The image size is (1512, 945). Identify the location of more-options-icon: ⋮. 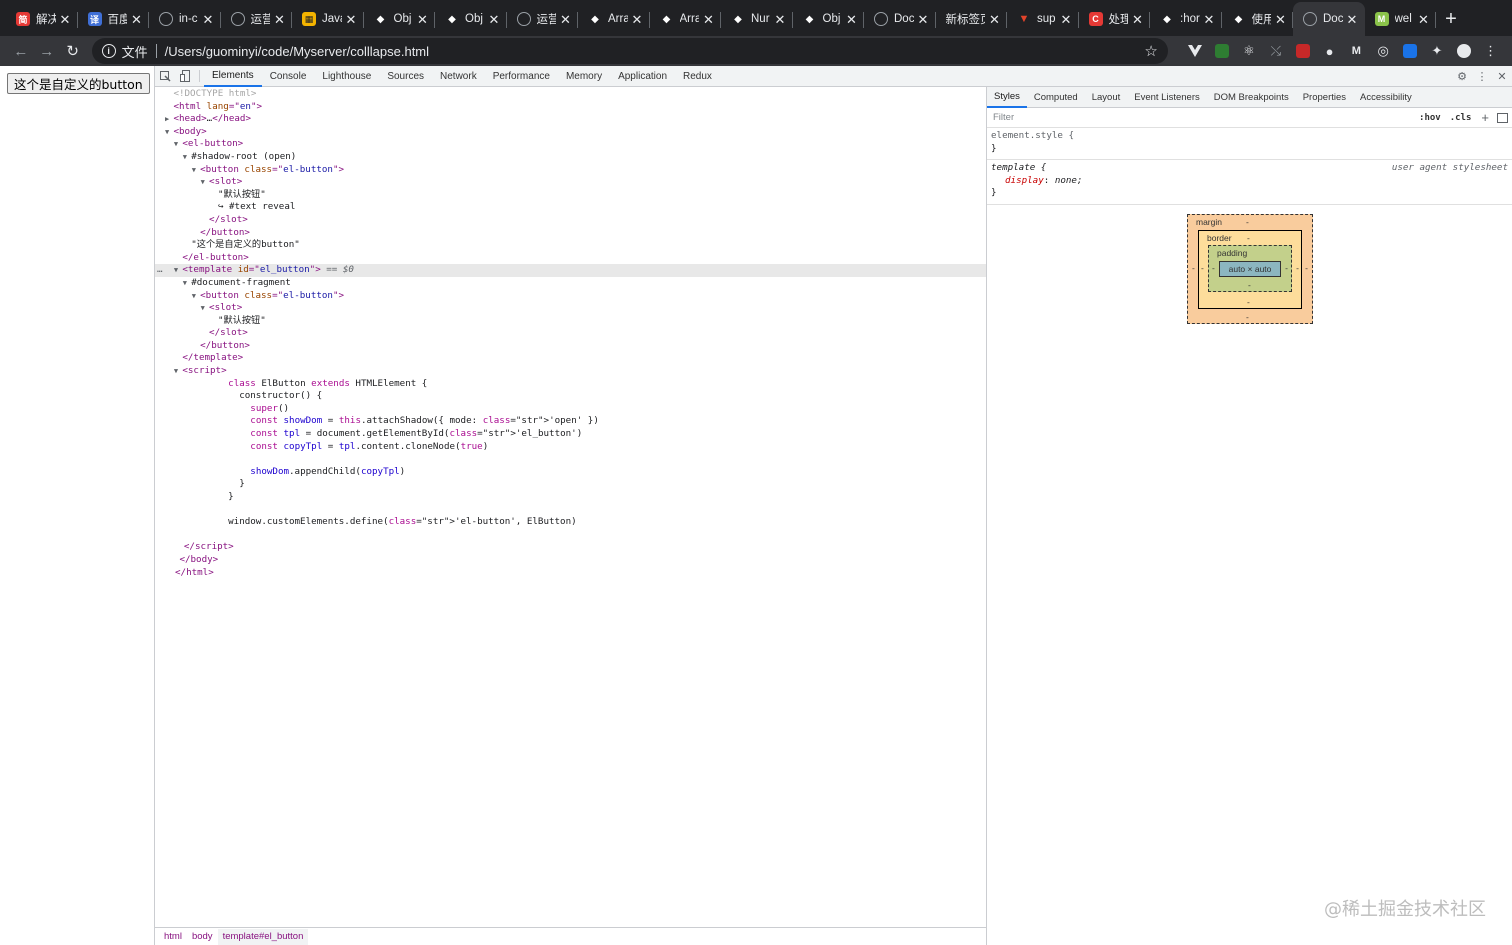
(1482, 76).